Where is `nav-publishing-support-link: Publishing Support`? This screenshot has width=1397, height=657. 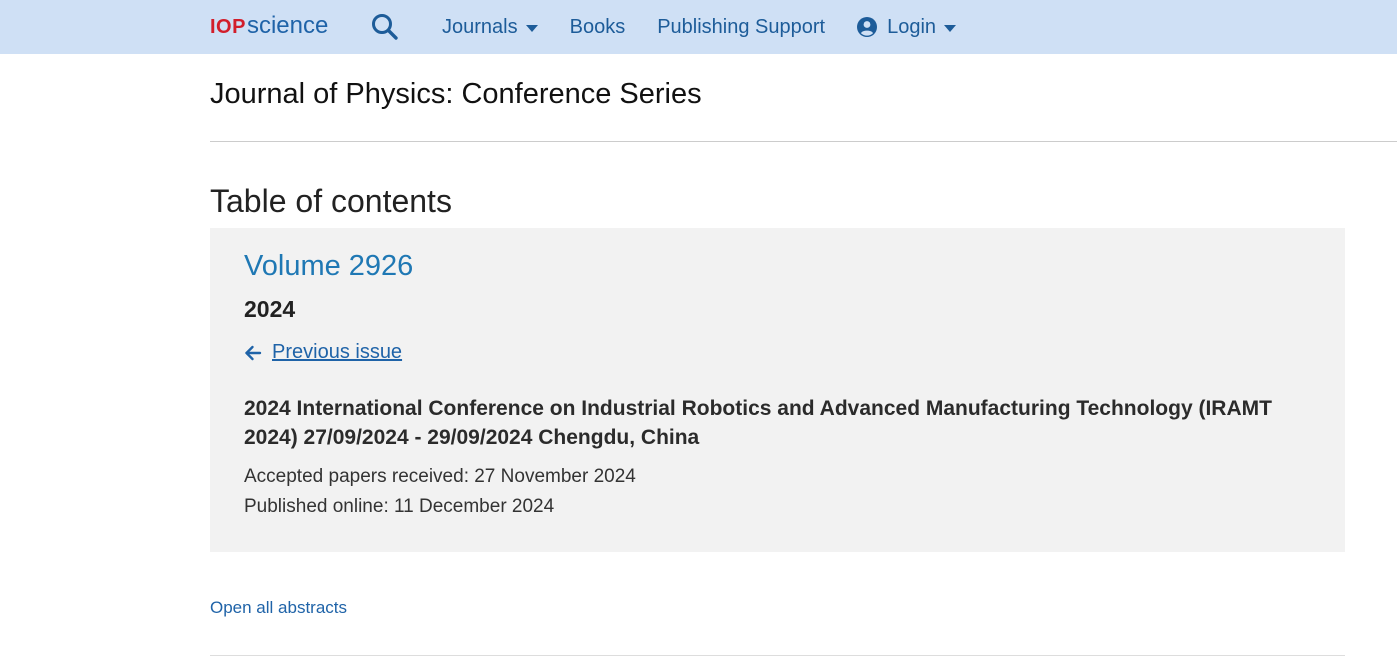 nav-publishing-support-link: Publishing Support is located at coordinates (741, 27).